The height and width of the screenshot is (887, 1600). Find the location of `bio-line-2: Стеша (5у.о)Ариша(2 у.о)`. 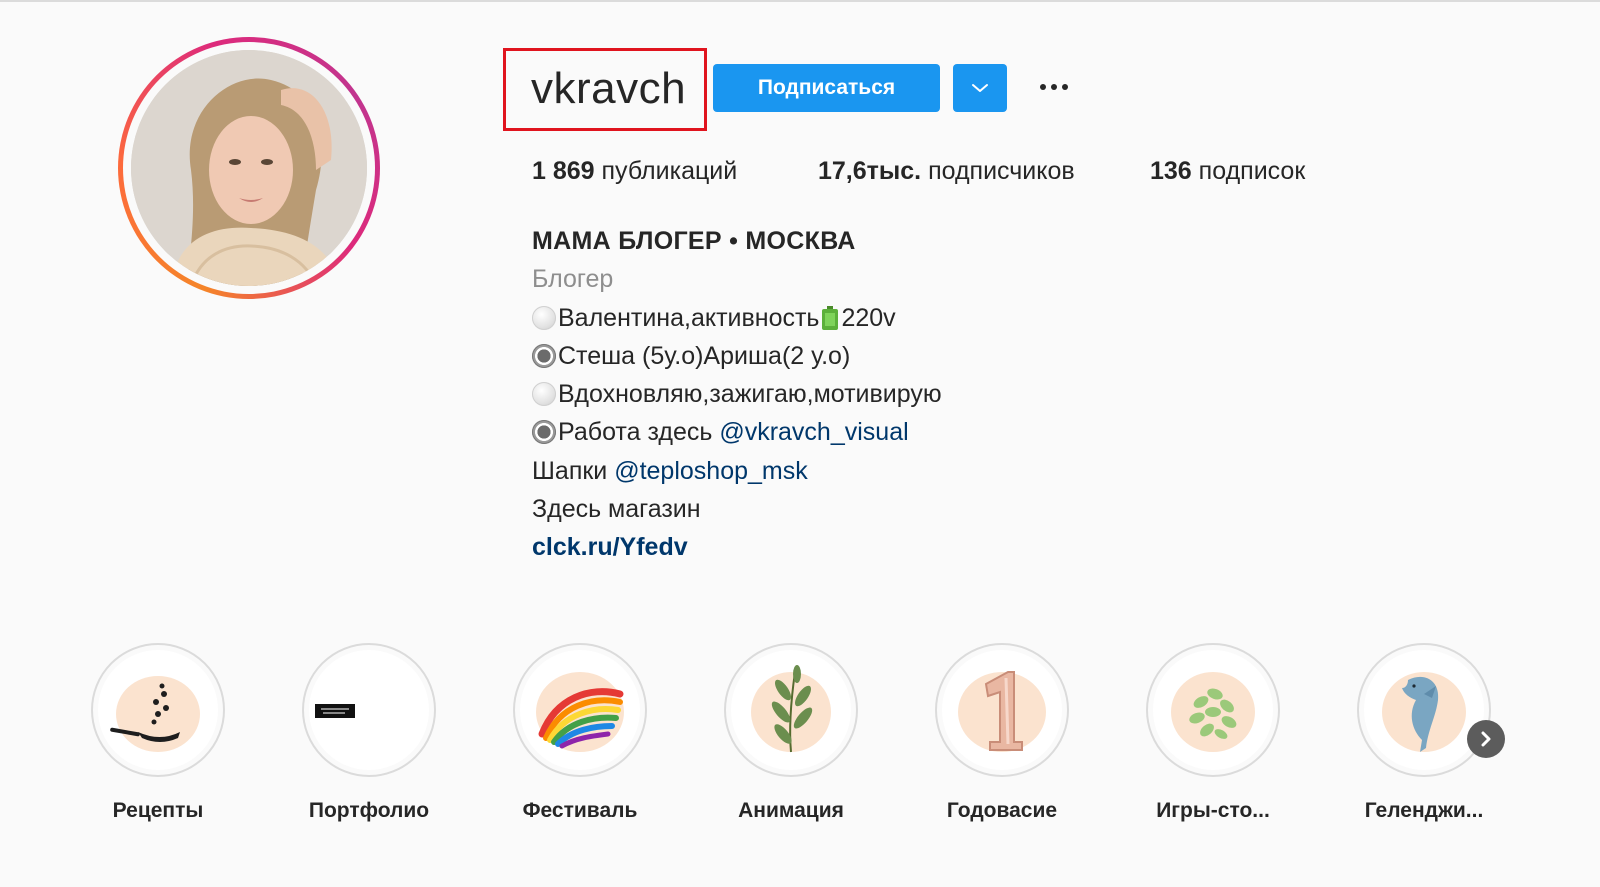

bio-line-2: Стеша (5у.о)Ариша(2 у.о) is located at coordinates (737, 356).